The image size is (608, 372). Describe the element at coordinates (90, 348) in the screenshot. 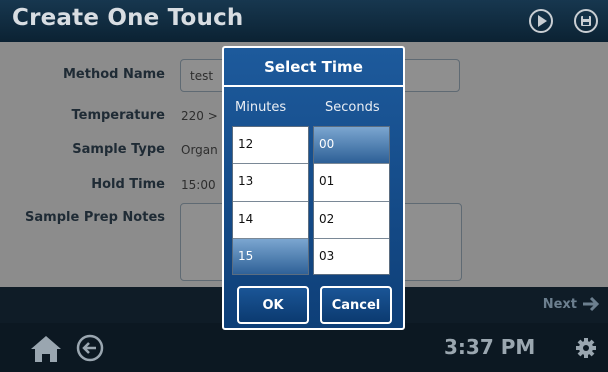

I see `back-icon` at that location.